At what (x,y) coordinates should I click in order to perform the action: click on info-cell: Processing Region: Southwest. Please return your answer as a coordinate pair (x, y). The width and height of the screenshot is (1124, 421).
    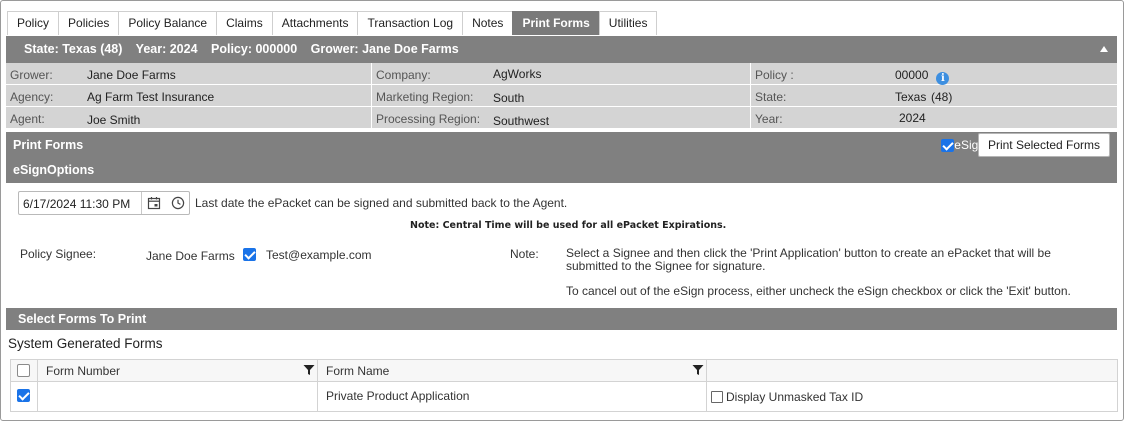
    Looking at the image, I should click on (561, 118).